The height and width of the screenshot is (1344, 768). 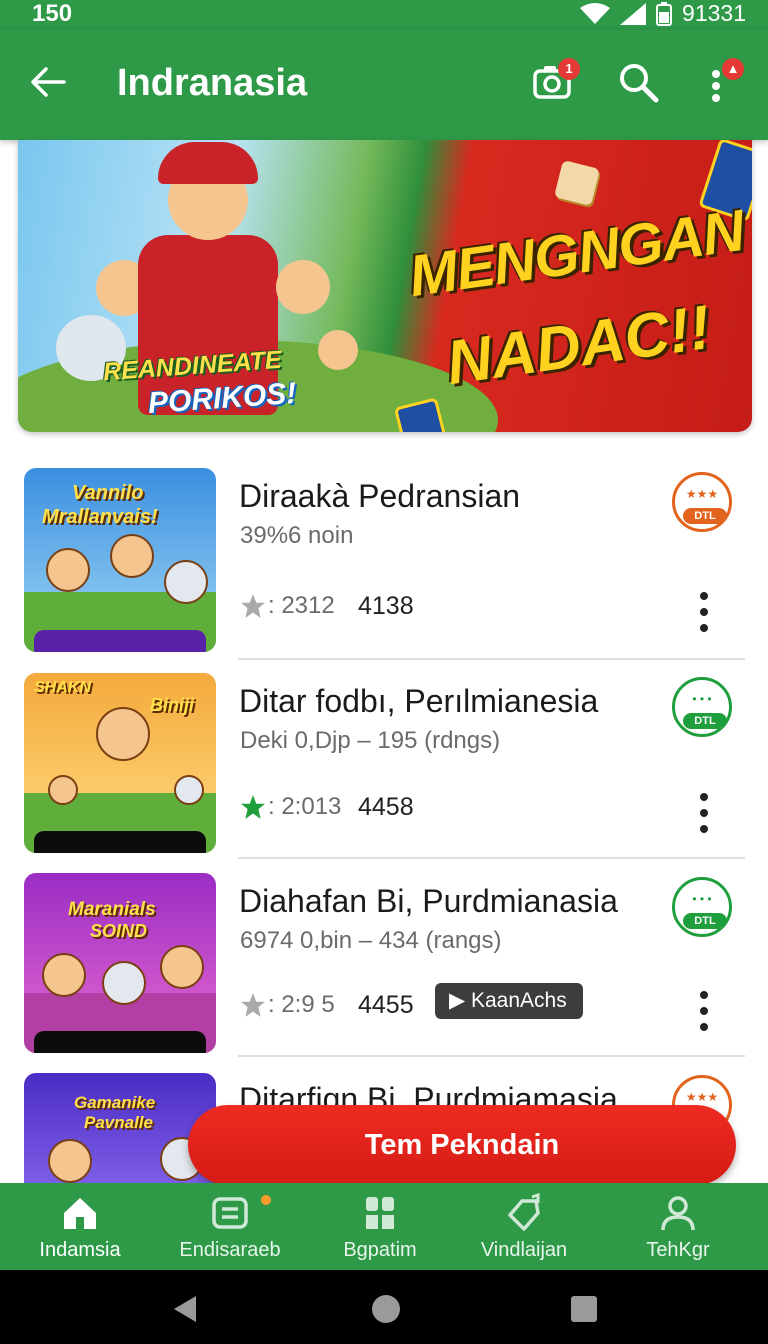 I want to click on game-rating: : 2:9 5, so click(x=287, y=1005).